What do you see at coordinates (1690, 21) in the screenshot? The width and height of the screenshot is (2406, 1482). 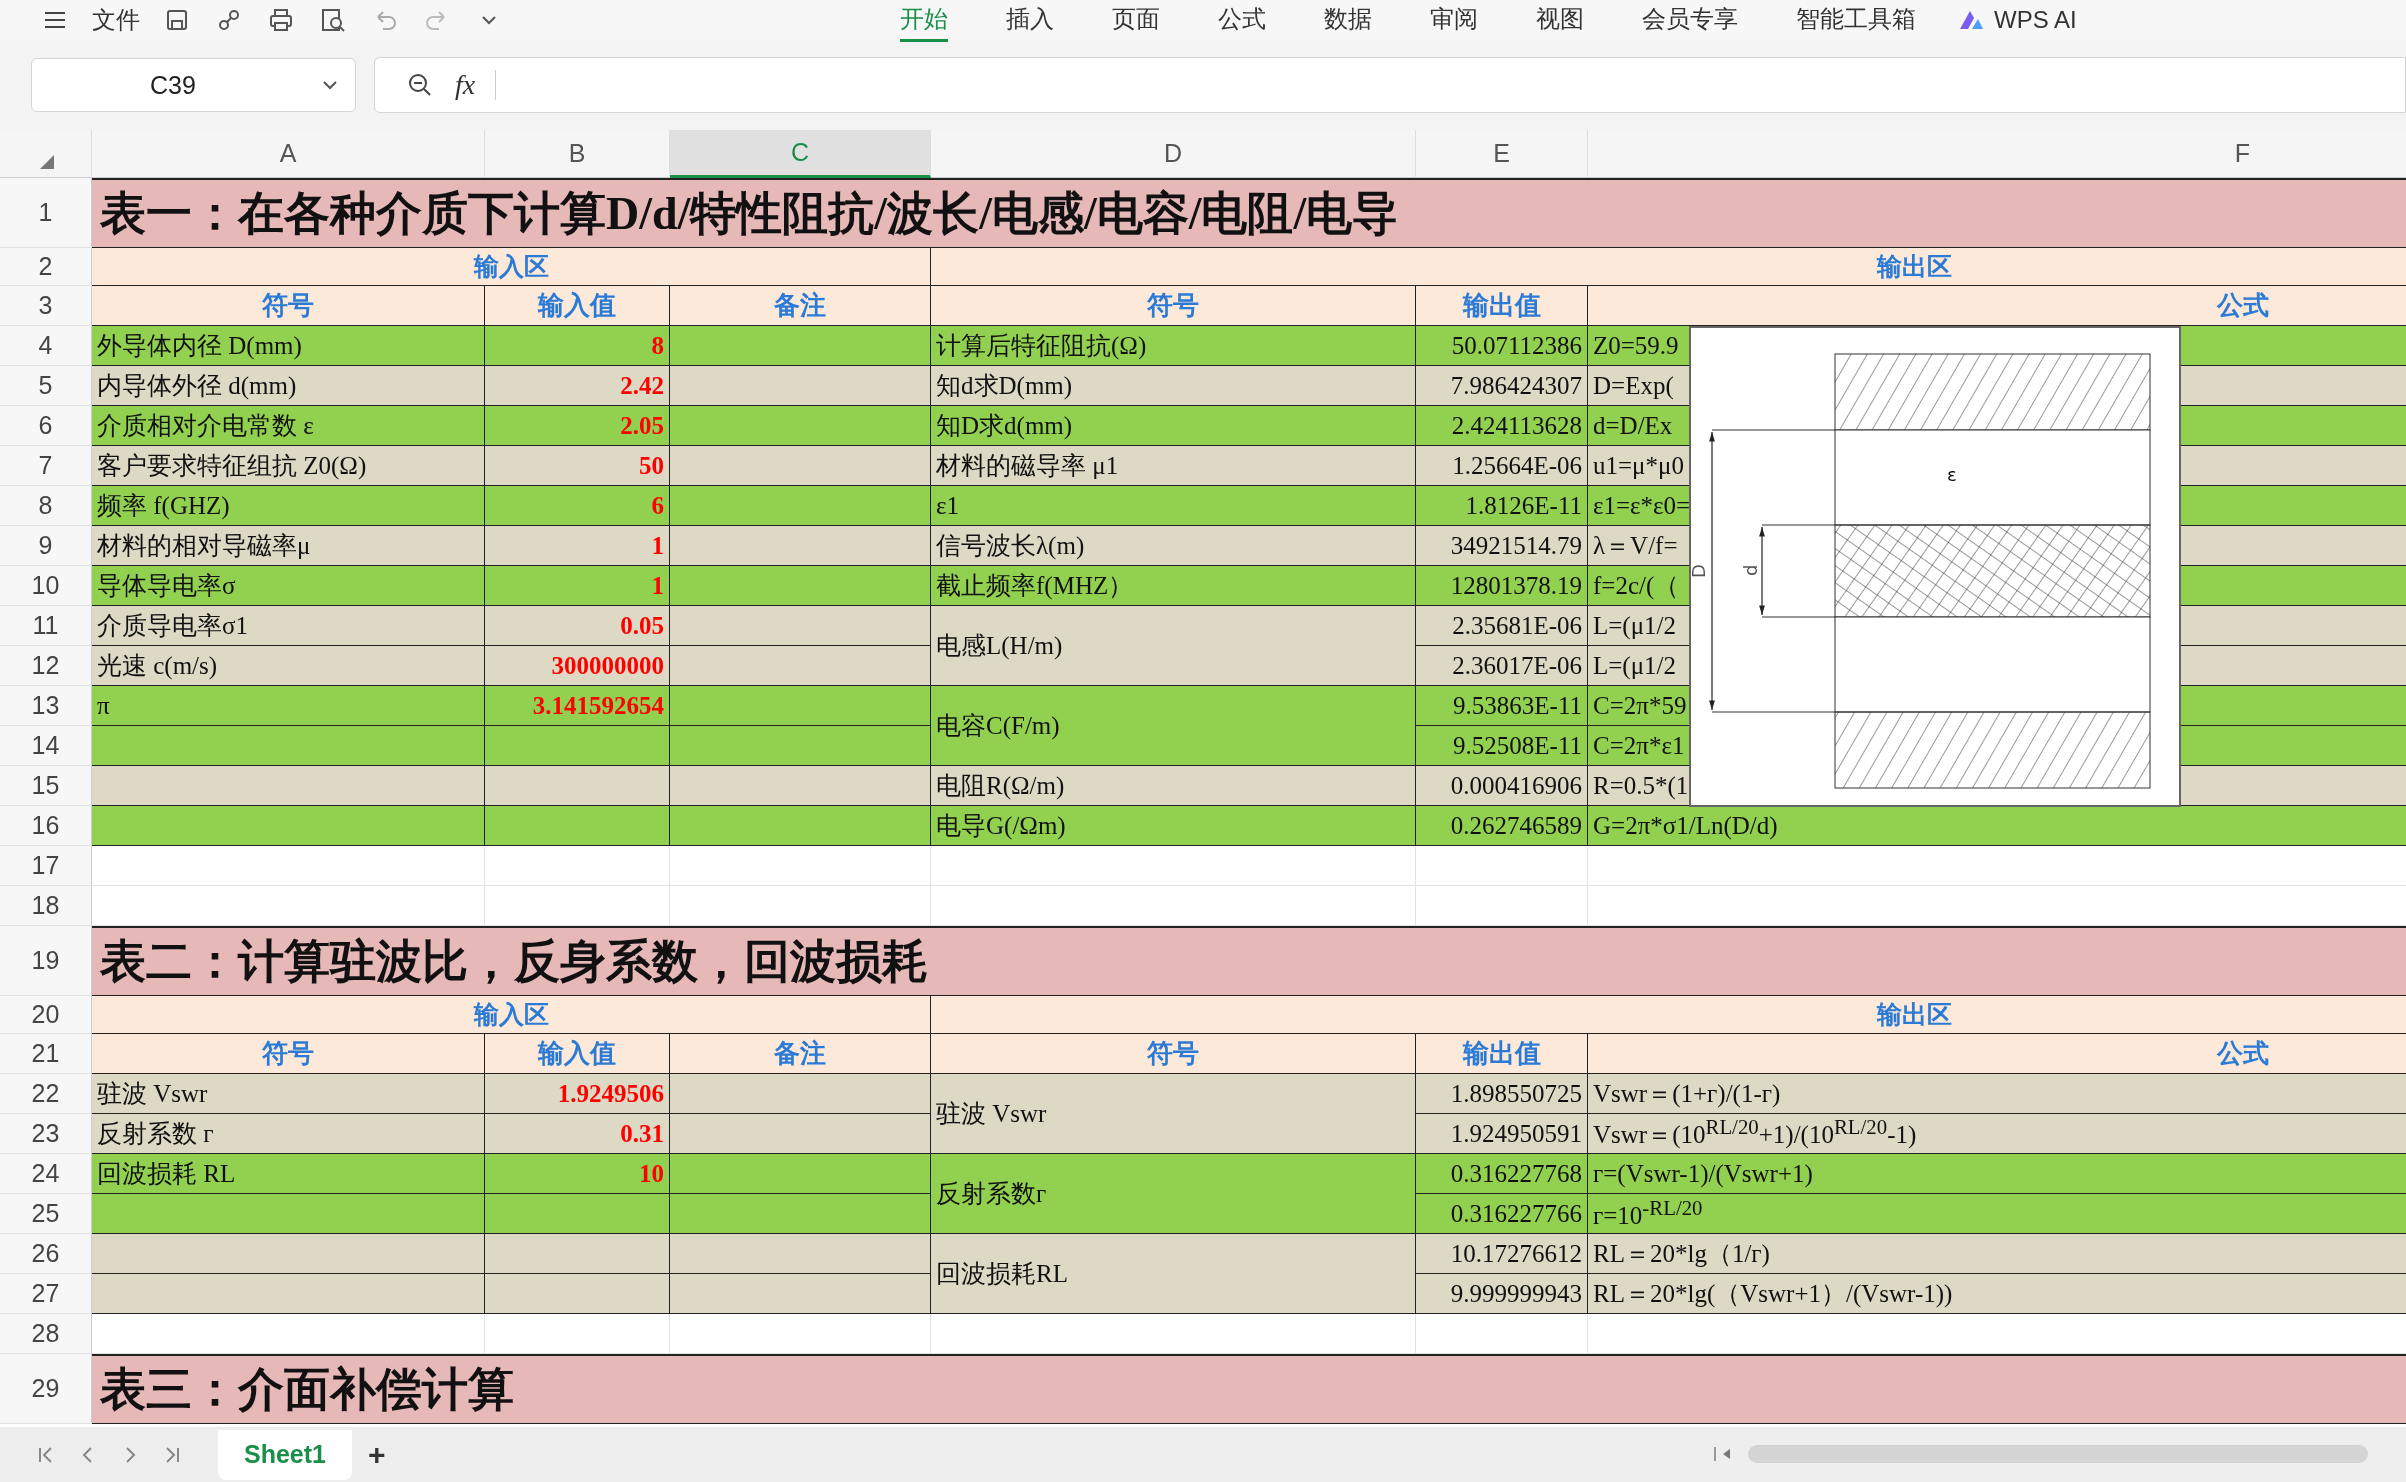 I see `ribbon-tab: 会员专享` at bounding box center [1690, 21].